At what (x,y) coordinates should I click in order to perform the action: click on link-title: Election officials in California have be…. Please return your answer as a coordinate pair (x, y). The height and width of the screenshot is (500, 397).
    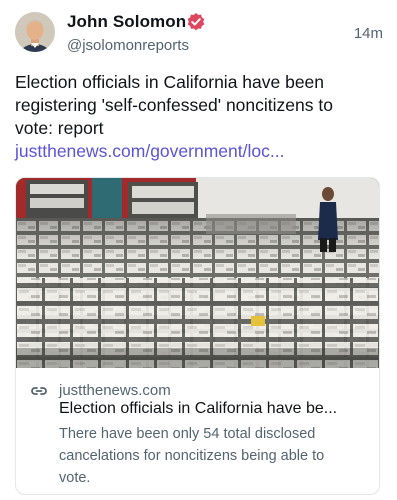
    Looking at the image, I should click on (198, 408).